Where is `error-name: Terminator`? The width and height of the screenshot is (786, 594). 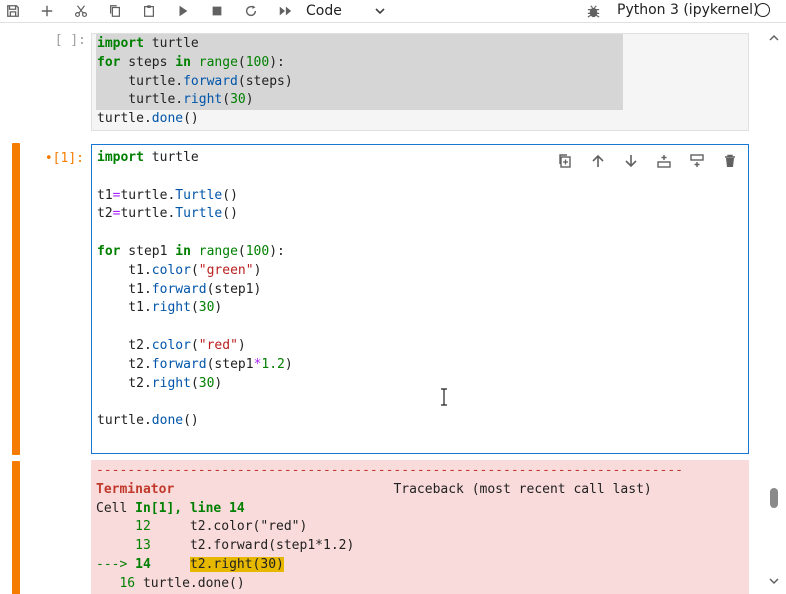 error-name: Terminator is located at coordinates (135, 489).